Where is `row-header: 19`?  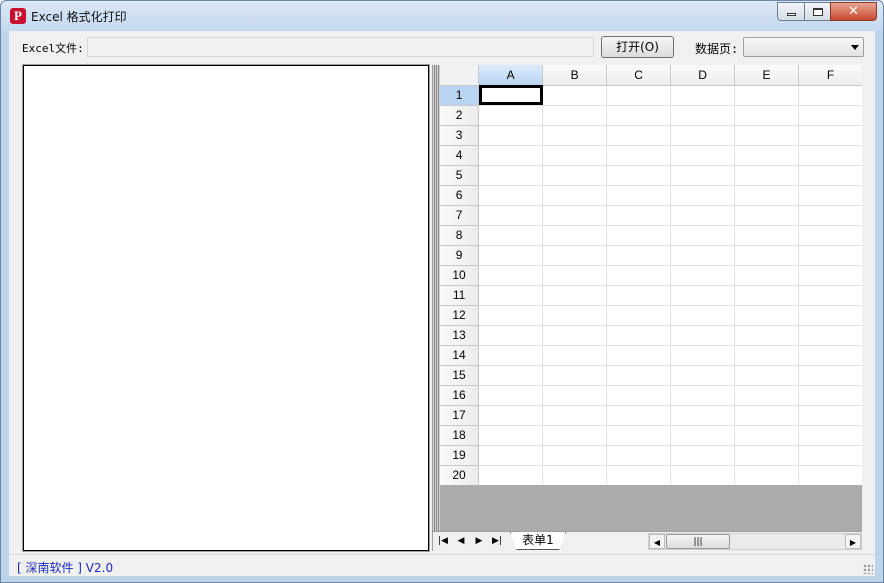 row-header: 19 is located at coordinates (460, 455).